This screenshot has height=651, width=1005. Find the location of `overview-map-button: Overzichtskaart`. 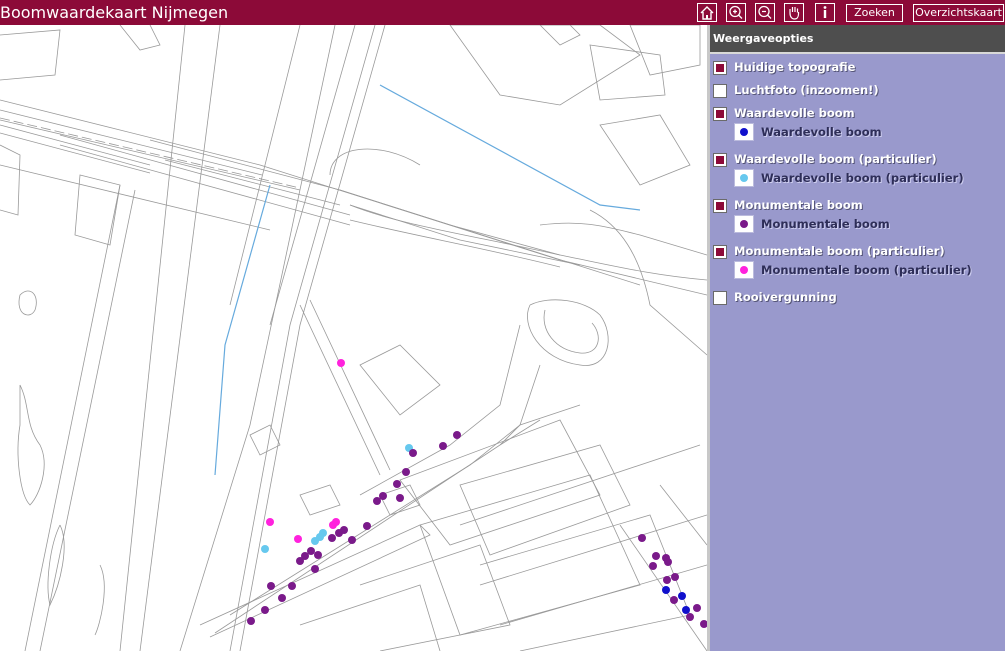

overview-map-button: Overzichtskaart is located at coordinates (958, 13).